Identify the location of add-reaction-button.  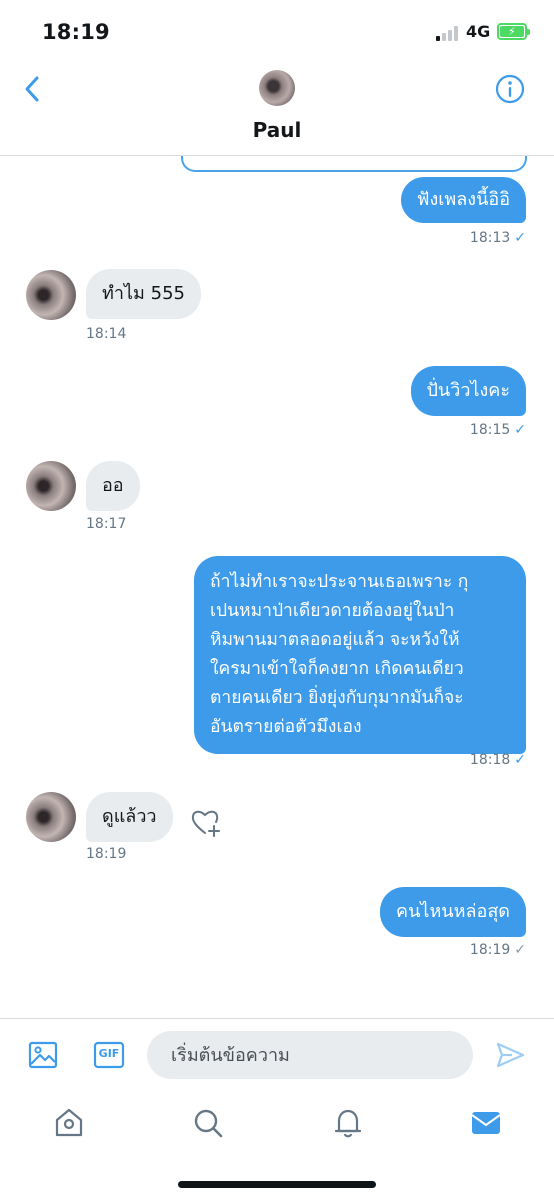
(207, 823).